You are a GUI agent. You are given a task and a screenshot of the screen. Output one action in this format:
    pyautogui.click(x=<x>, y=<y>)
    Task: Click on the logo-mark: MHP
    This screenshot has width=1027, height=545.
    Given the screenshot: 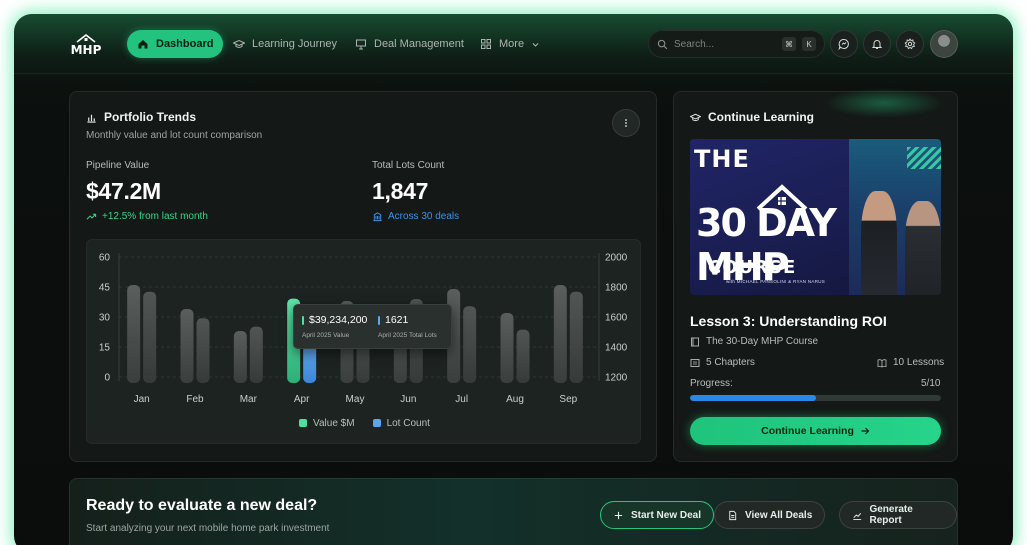 What is the action you would take?
    pyautogui.click(x=86, y=45)
    